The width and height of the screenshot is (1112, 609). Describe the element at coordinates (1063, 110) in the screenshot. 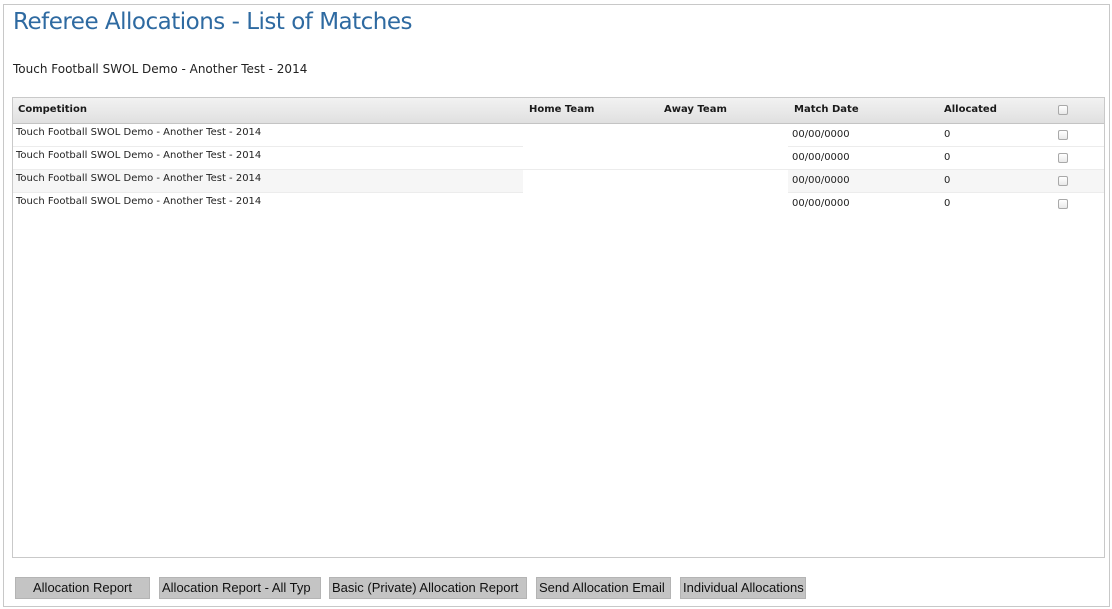

I see `select-all-checkbox` at that location.